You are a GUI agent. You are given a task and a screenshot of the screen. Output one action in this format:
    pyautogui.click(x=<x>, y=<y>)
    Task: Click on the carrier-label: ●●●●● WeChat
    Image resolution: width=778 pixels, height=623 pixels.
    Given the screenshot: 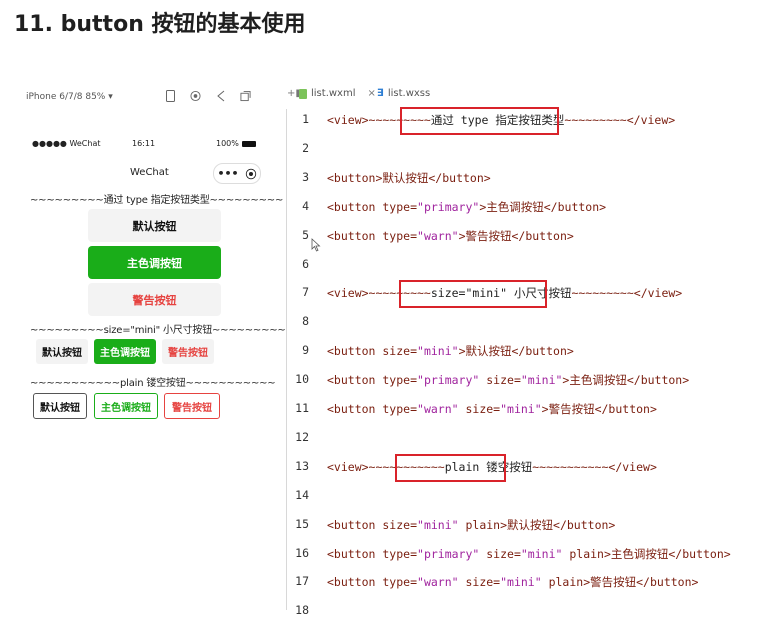 What is the action you would take?
    pyautogui.click(x=66, y=143)
    